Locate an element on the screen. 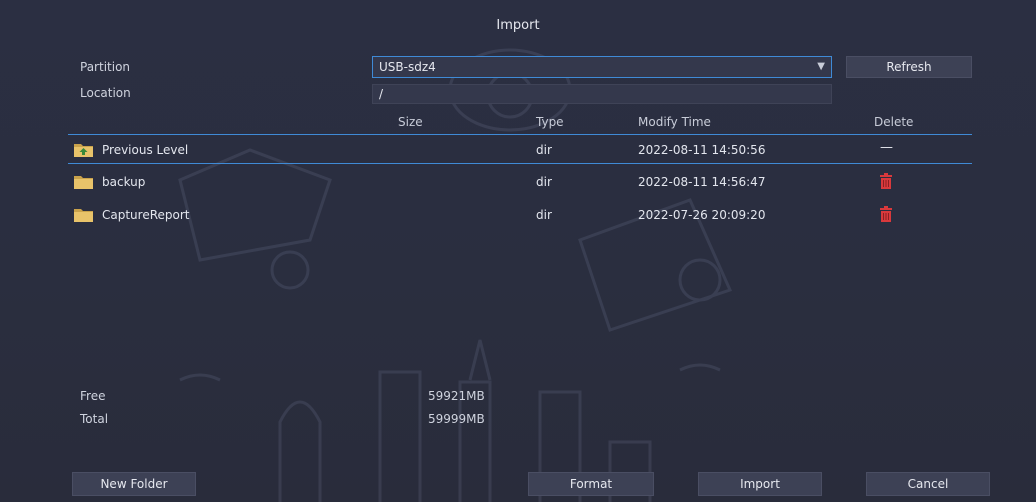 The image size is (1036, 502). row-delete-placeholder: — is located at coordinates (886, 147).